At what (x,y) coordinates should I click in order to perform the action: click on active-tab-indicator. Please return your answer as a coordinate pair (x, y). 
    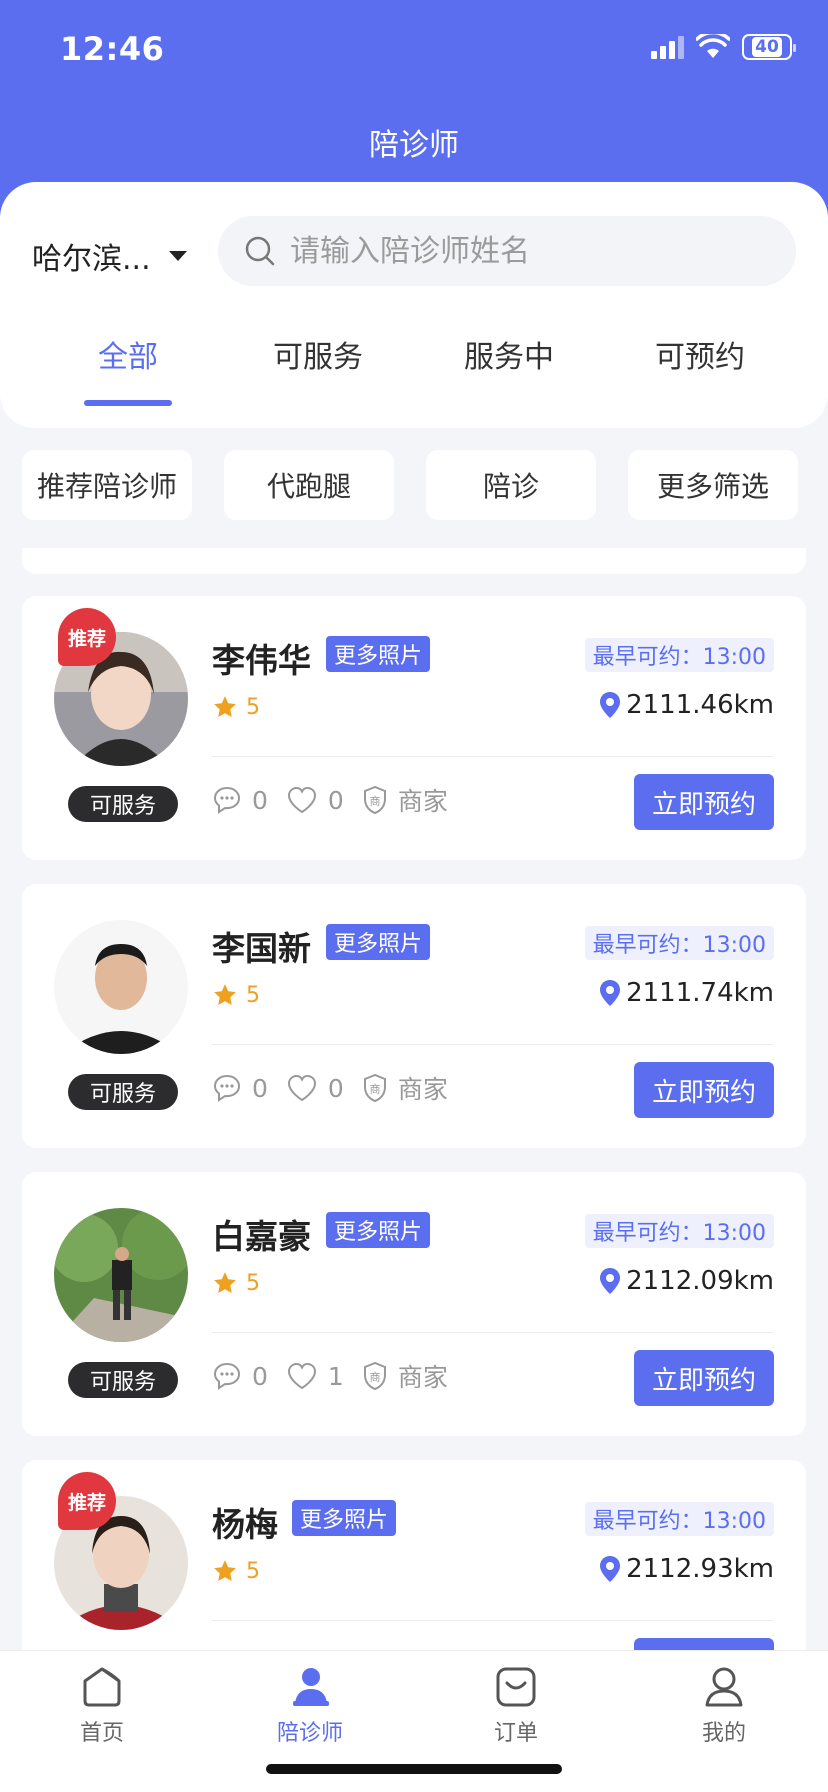
    Looking at the image, I should click on (128, 403).